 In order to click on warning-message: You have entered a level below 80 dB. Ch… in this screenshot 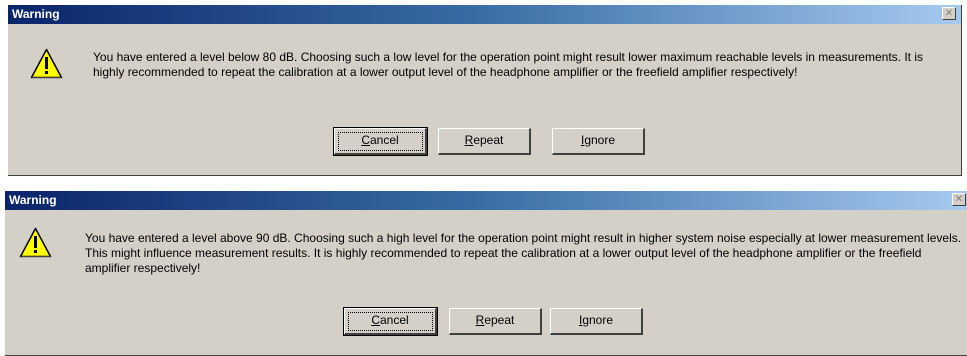, I will do `click(508, 64)`.